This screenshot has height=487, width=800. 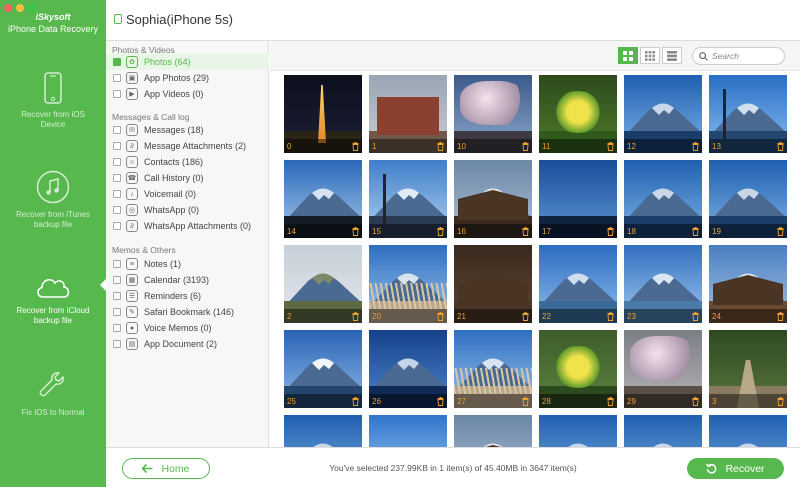 What do you see at coordinates (535, 56) in the screenshot?
I see `toolbar` at bounding box center [535, 56].